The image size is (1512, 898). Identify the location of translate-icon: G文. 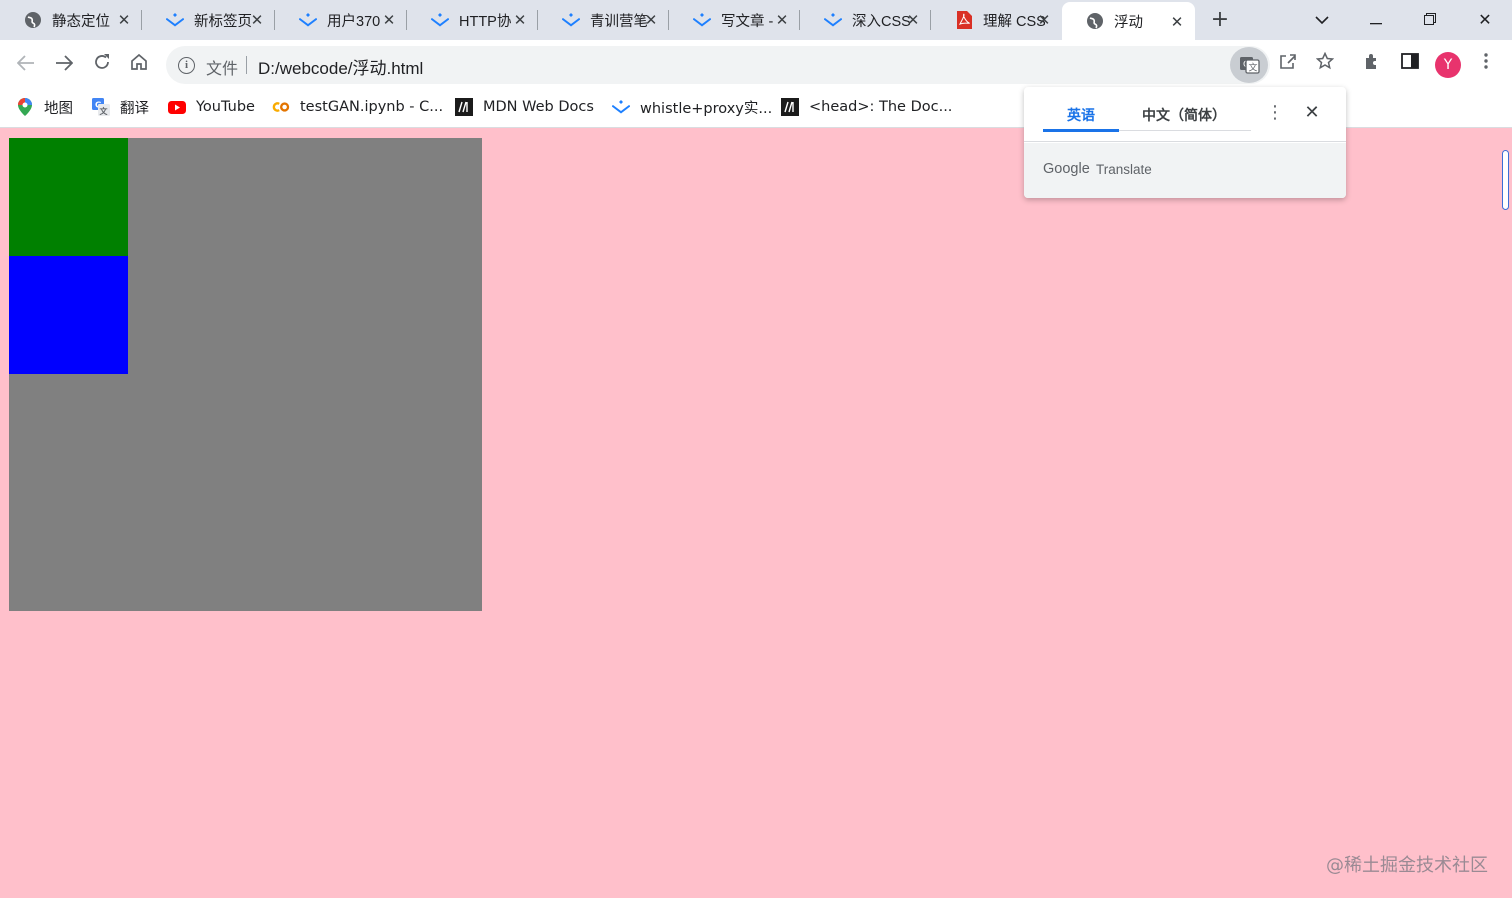
(101, 107).